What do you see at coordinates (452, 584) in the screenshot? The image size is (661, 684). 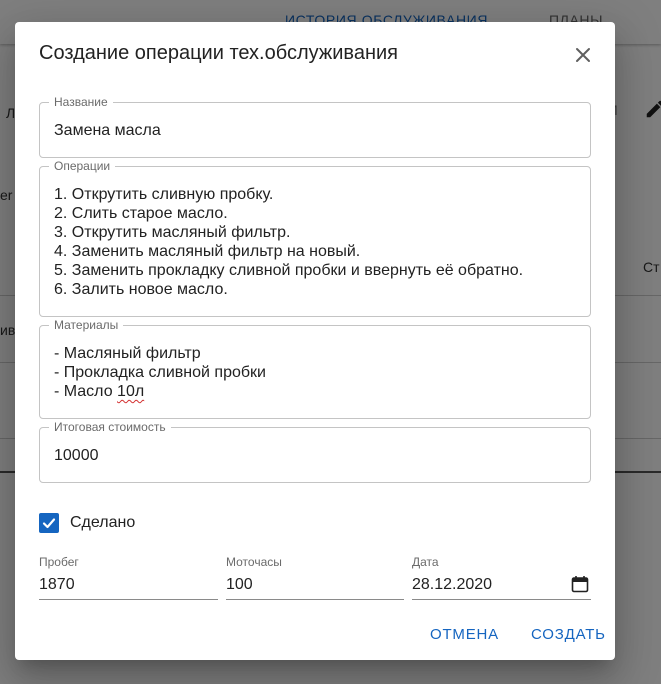 I see `date-field-value: 28.12.2020` at bounding box center [452, 584].